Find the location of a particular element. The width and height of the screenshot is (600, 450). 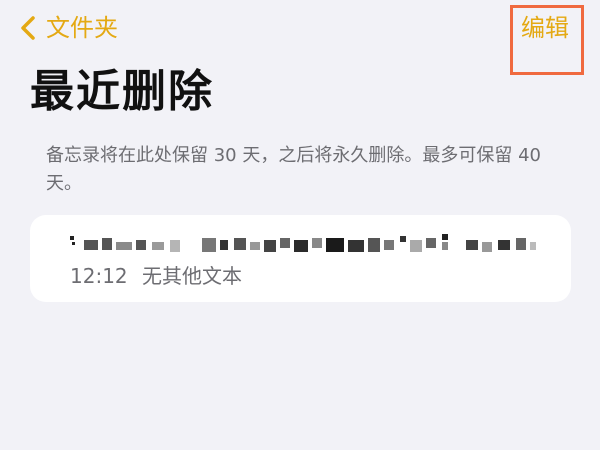

note-preview: 无其他文本 is located at coordinates (192, 276).